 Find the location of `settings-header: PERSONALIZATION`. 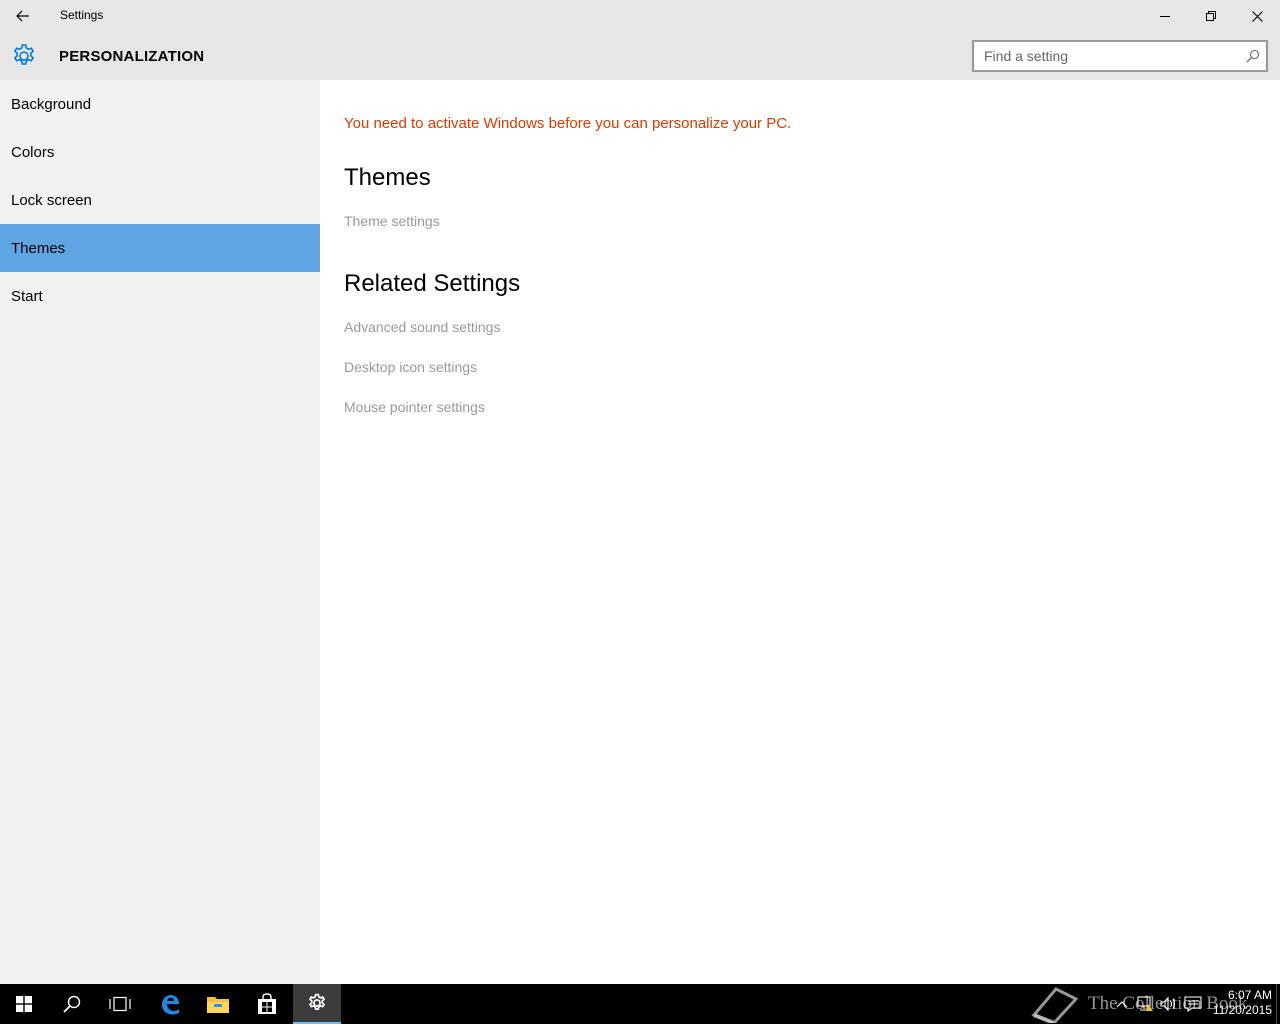

settings-header: PERSONALIZATION is located at coordinates (640, 56).